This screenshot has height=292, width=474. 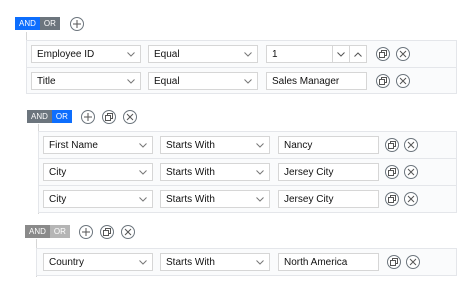 I want to click on chevron-up-icon, so click(x=358, y=54).